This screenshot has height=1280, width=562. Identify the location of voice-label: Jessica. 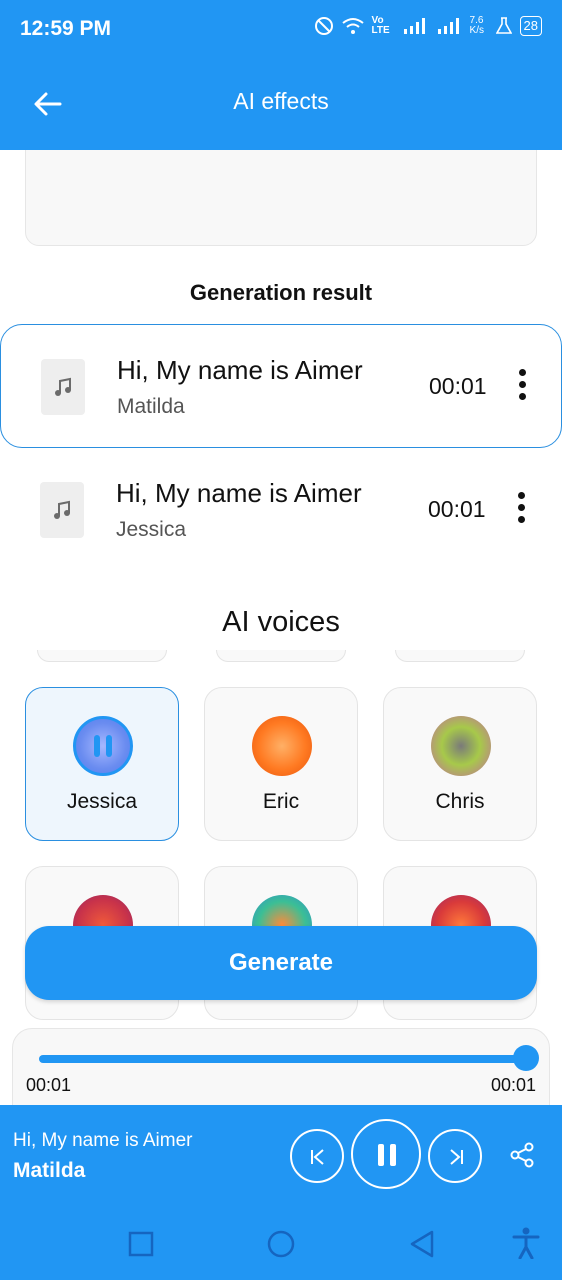
(102, 801).